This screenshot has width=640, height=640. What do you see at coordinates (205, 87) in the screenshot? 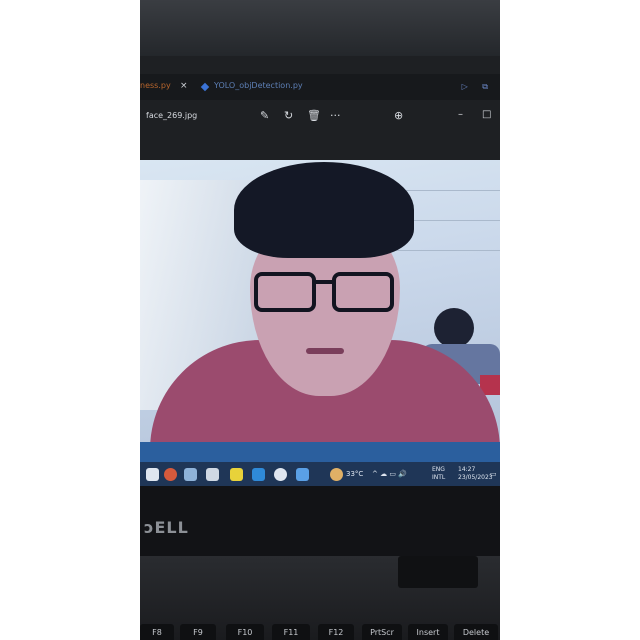
I see `python-file-icon` at bounding box center [205, 87].